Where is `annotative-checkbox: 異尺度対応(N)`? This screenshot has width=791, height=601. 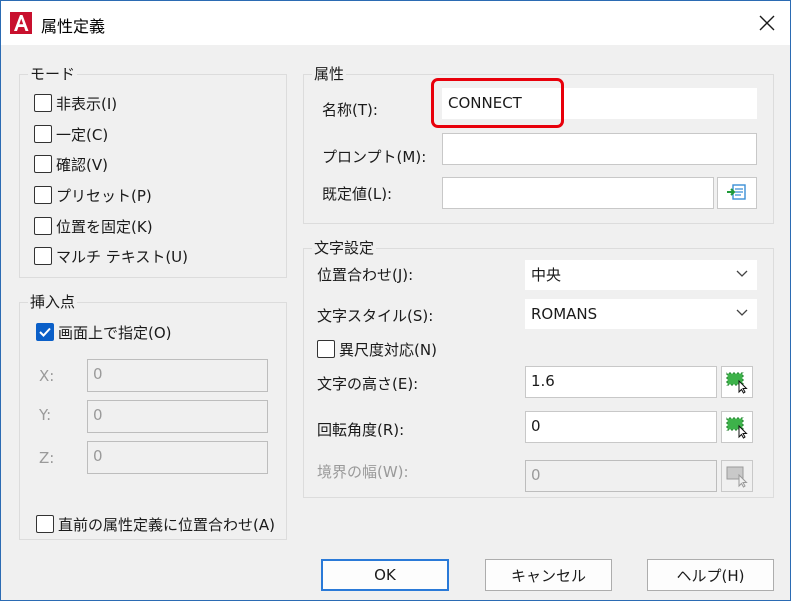
annotative-checkbox: 異尺度対応(N) is located at coordinates (377, 349).